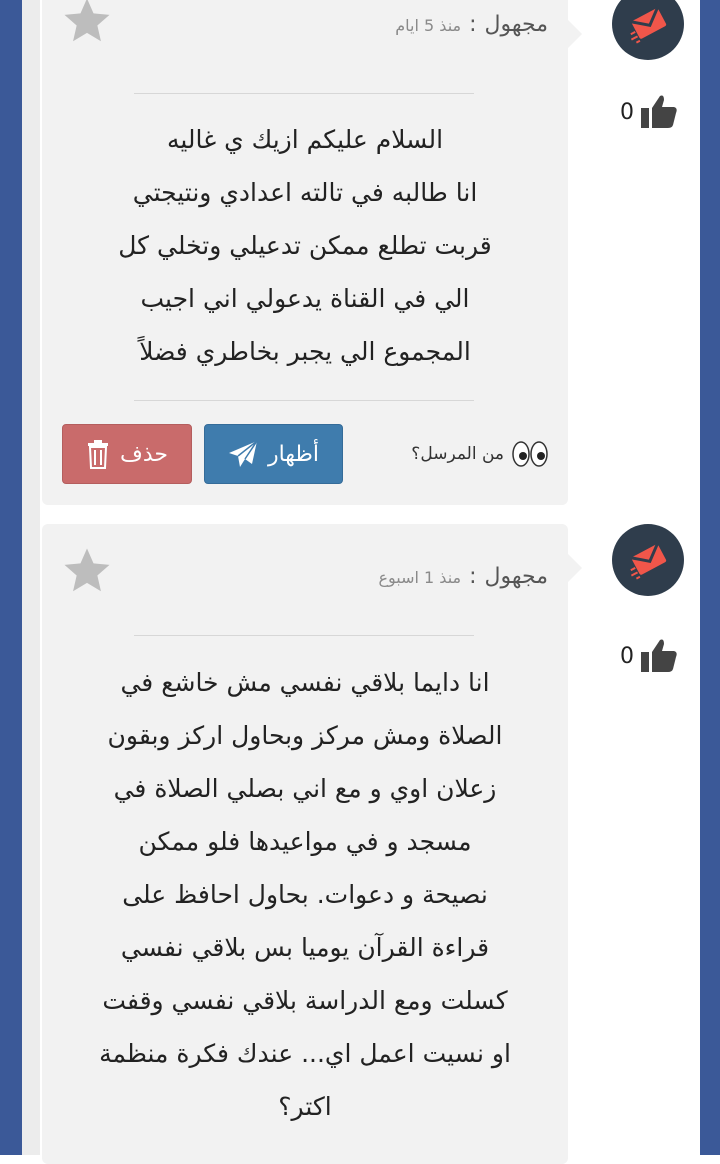  I want to click on author-line: مجهول : منذ 5 ايام, so click(471, 24).